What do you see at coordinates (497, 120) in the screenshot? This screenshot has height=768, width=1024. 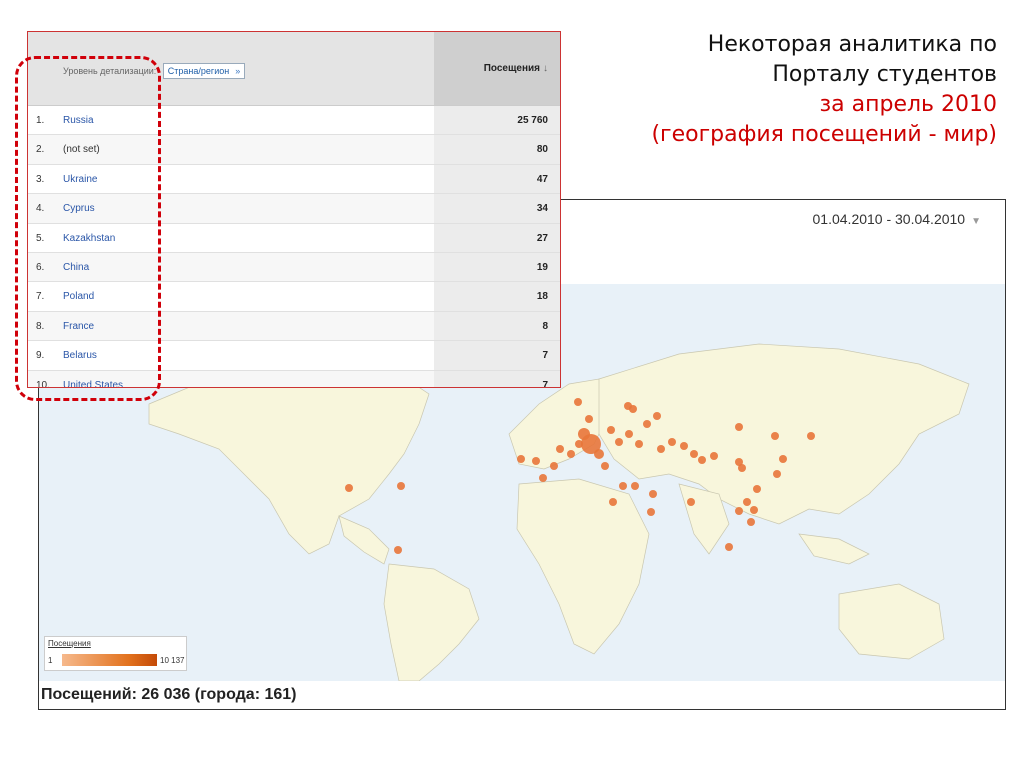 I see `visits-value: 25 760` at bounding box center [497, 120].